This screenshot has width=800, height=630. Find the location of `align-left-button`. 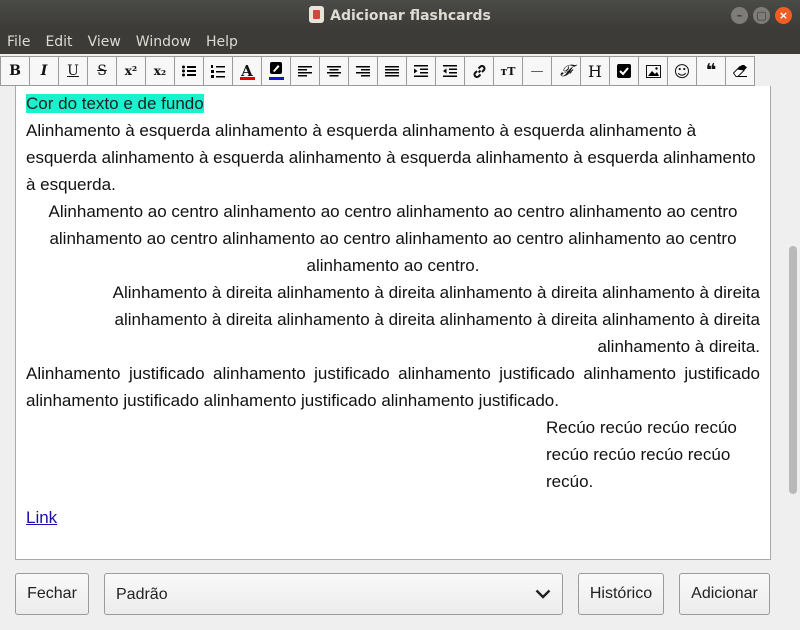

align-left-button is located at coordinates (305, 71).